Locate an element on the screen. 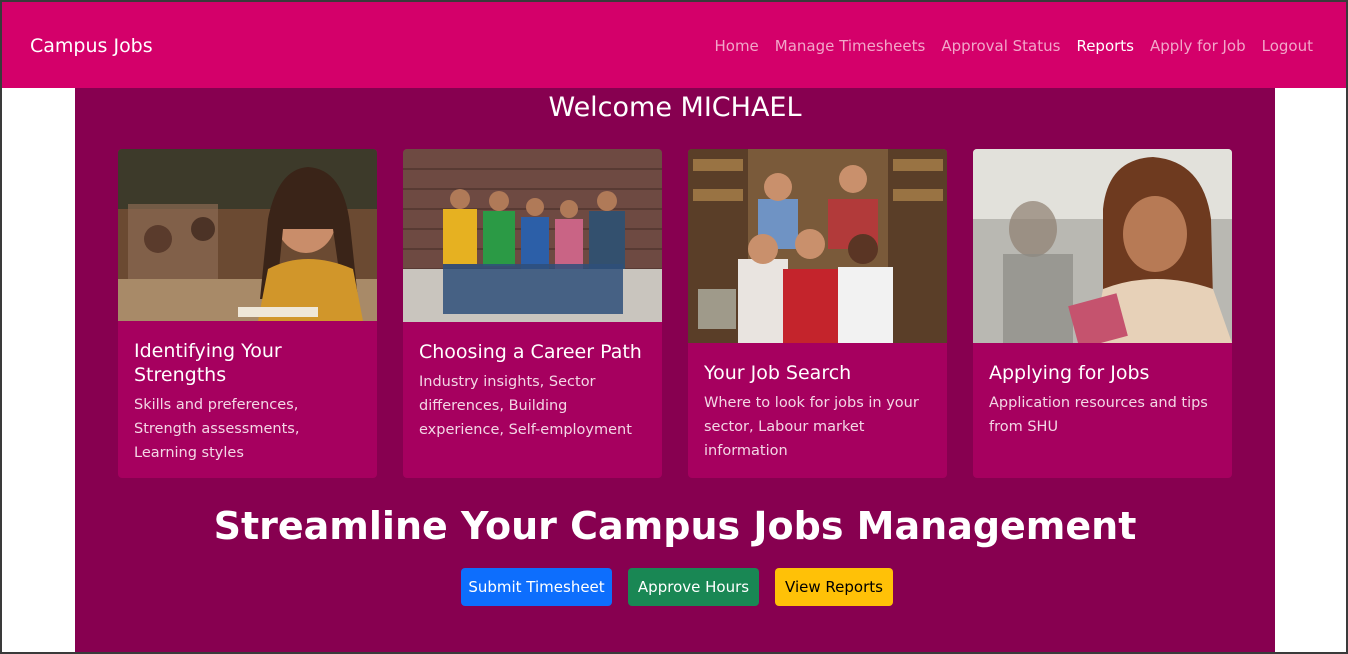  nav-link-home: Home is located at coordinates (736, 46).